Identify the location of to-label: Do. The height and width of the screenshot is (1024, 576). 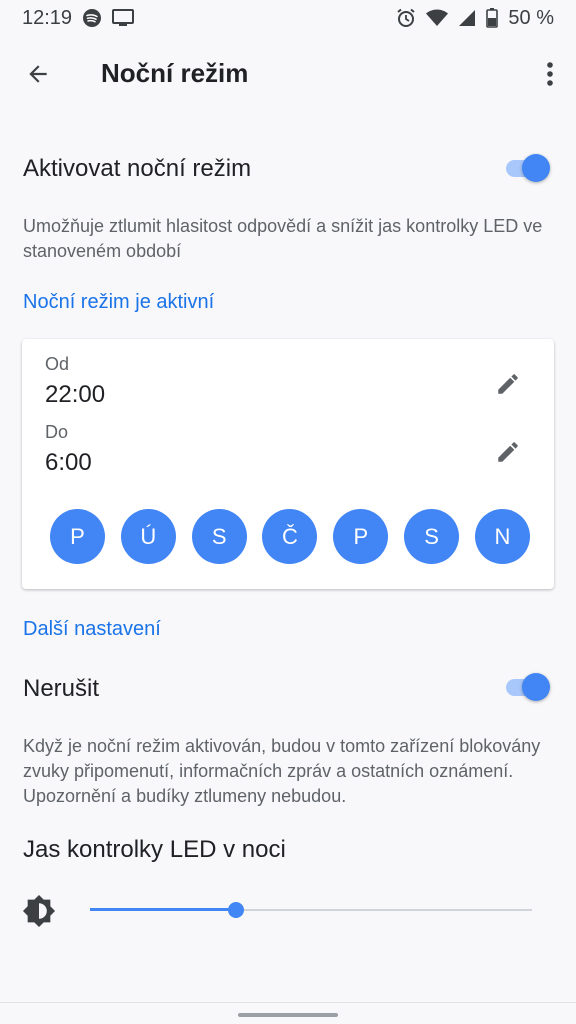
(57, 432).